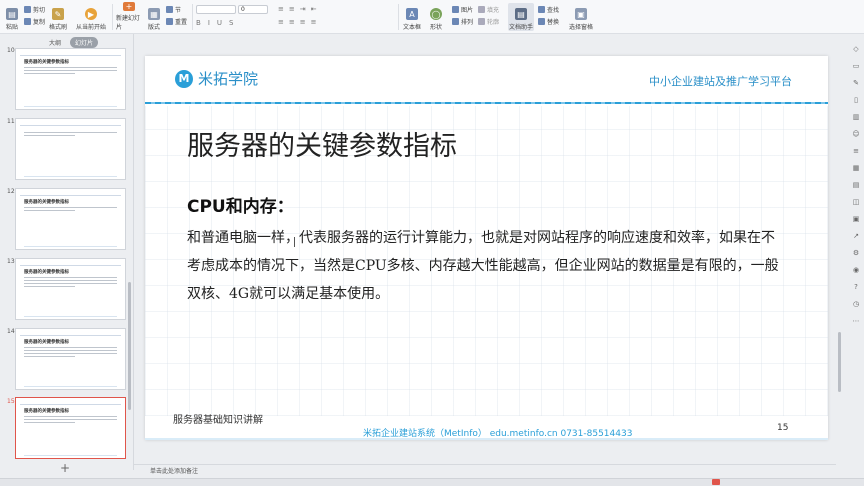 This screenshot has width=864, height=486. I want to click on italic-icon: I, so click(211, 23).